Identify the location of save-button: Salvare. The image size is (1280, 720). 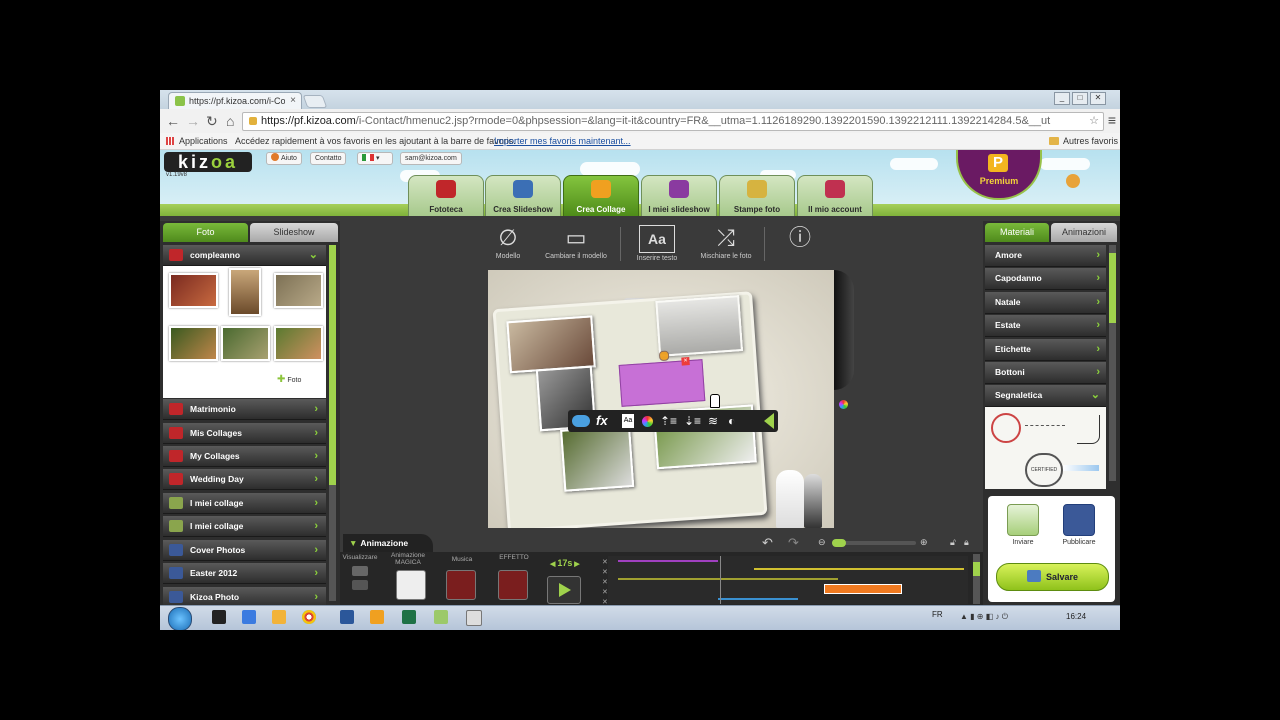
(1052, 577).